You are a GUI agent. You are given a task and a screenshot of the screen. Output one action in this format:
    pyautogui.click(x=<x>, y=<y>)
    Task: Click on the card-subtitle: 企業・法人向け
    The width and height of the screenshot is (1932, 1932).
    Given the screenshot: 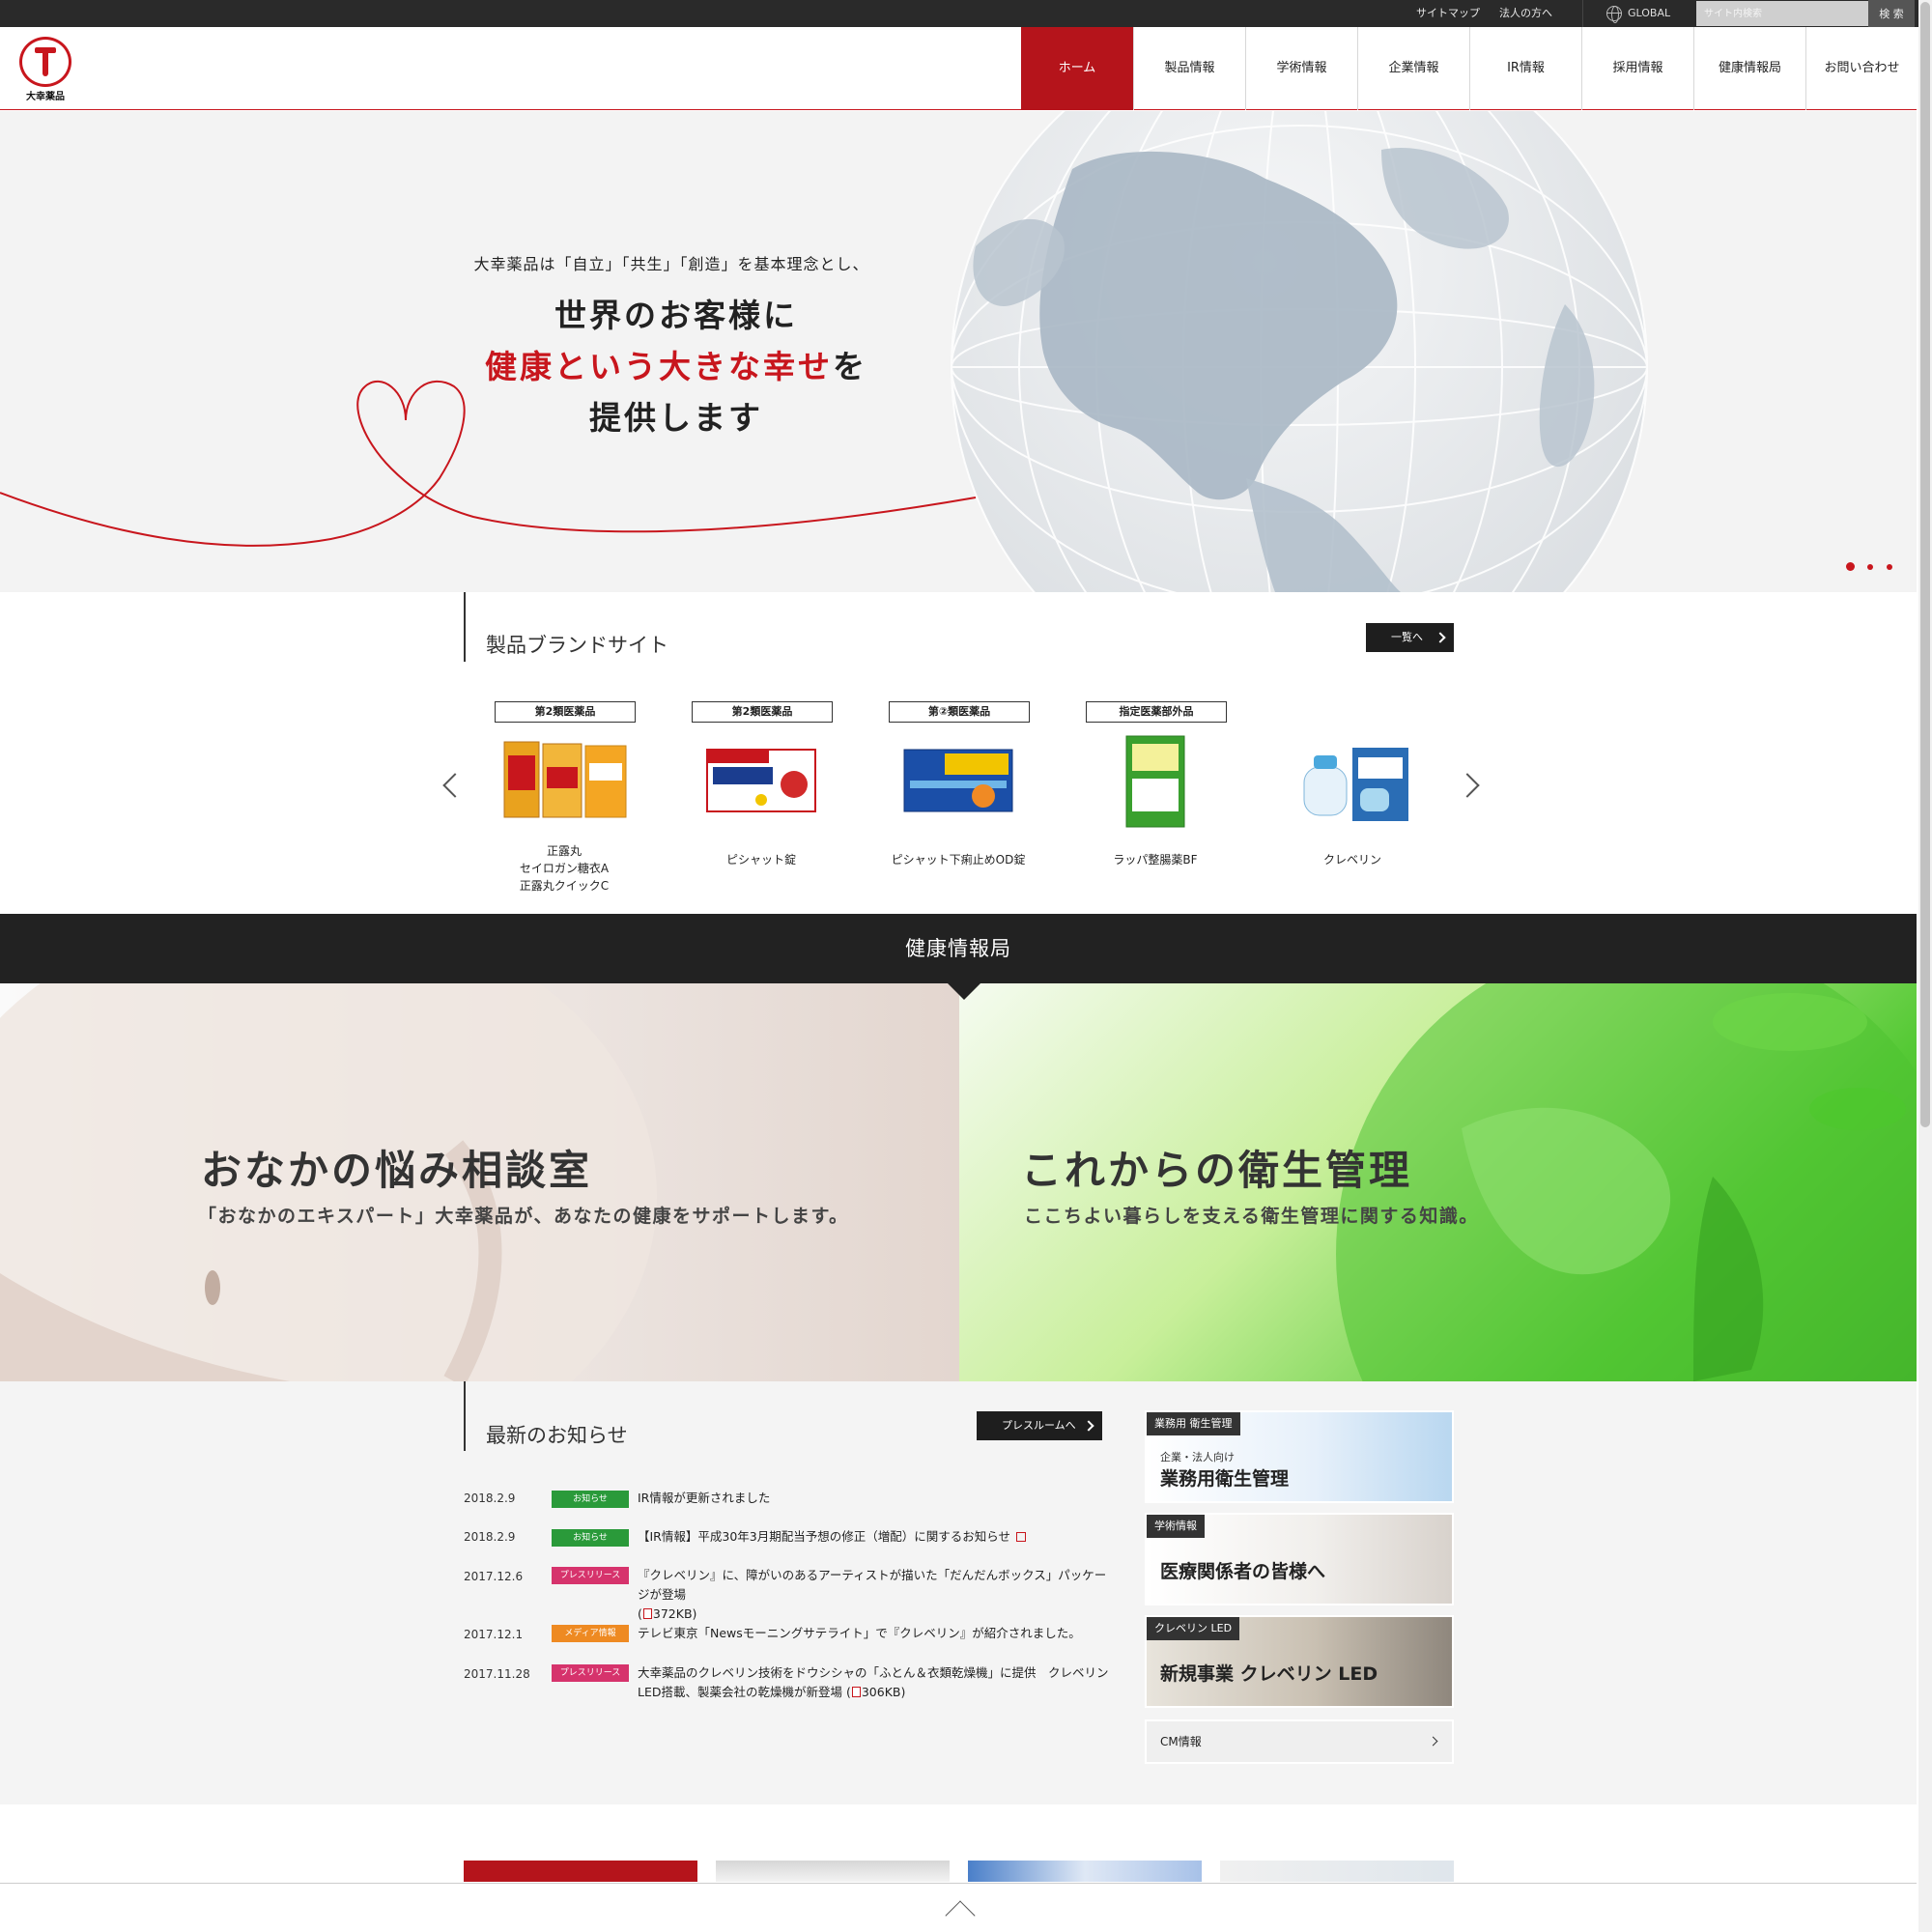 What is the action you would take?
    pyautogui.click(x=1197, y=1457)
    